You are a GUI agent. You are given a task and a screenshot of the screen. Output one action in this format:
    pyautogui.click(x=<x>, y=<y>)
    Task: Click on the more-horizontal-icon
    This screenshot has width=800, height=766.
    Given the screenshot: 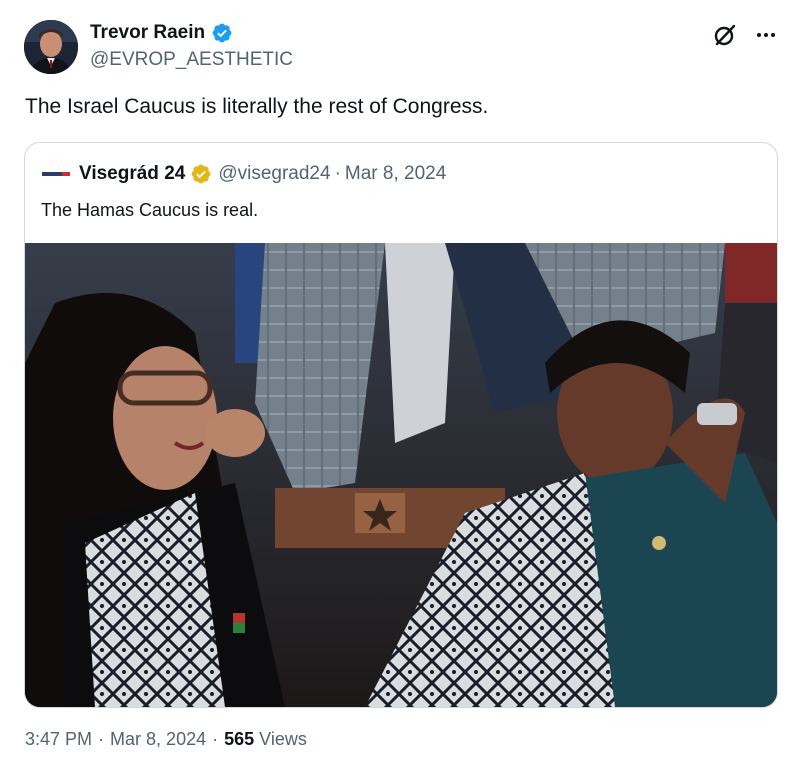 What is the action you would take?
    pyautogui.click(x=766, y=35)
    